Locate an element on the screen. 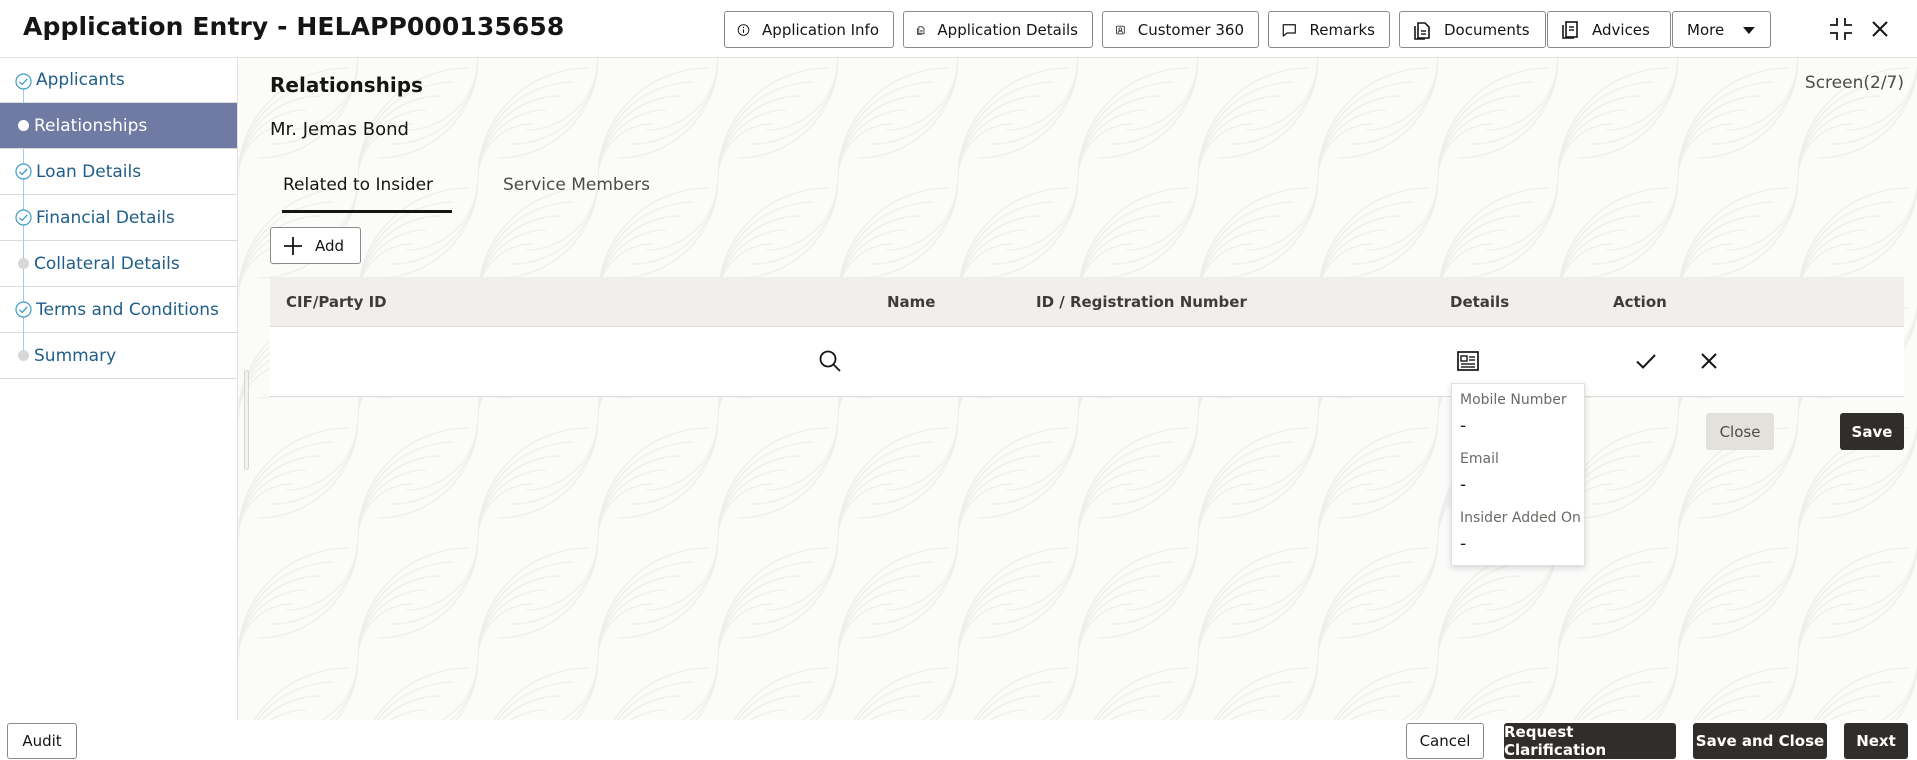 The height and width of the screenshot is (760, 1917). application-info-button: Application Info is located at coordinates (809, 29).